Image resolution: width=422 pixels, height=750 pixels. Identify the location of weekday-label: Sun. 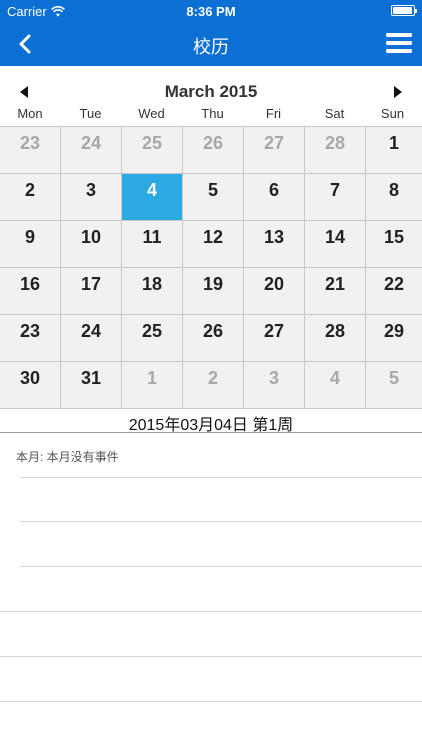
(392, 113).